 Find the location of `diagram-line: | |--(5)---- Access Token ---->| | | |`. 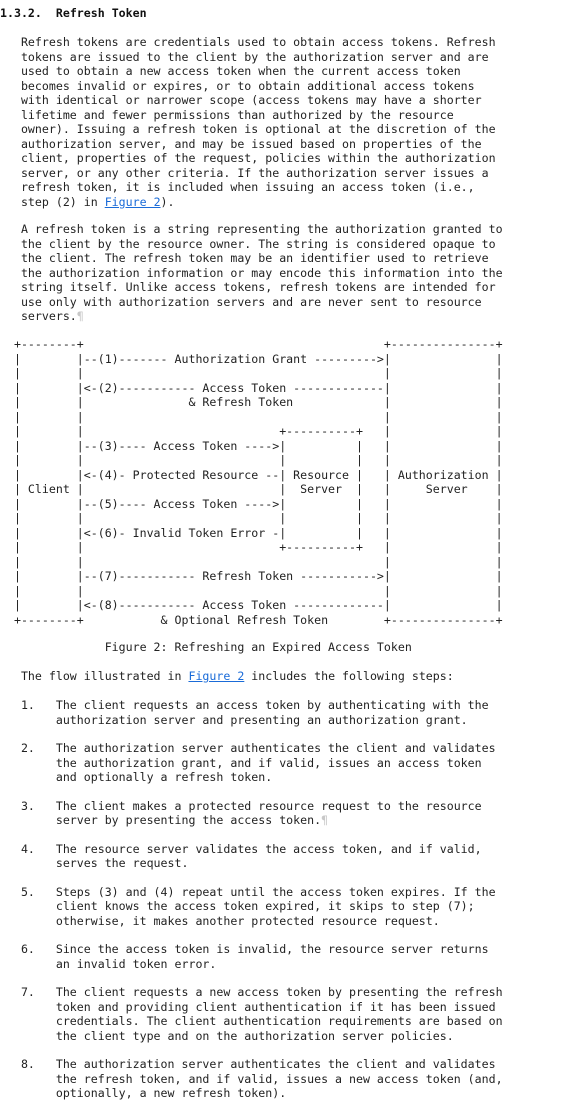

diagram-line: | |--(5)---- Access Token ---->| | | | is located at coordinates (251, 503).